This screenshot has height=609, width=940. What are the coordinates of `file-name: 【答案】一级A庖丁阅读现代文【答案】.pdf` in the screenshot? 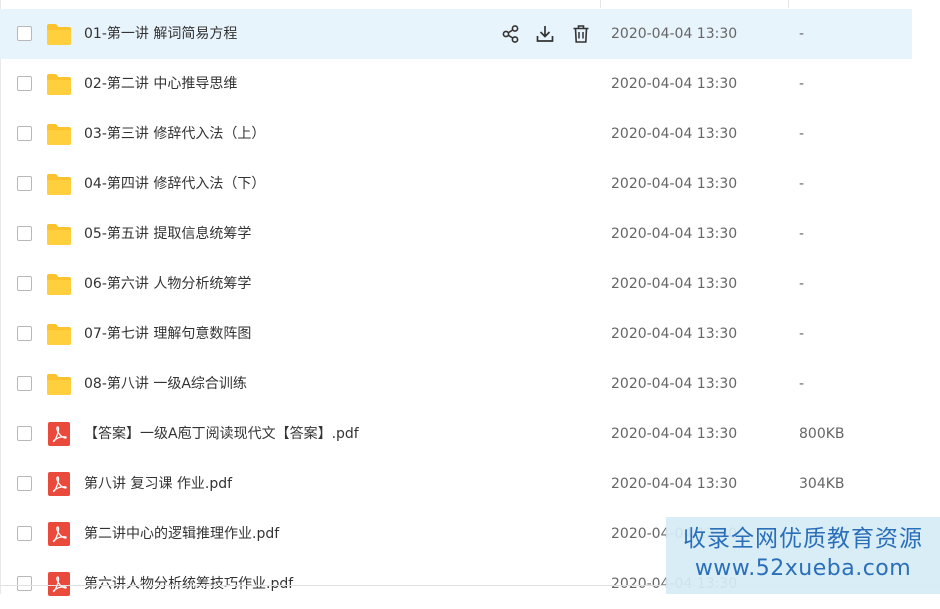 It's located at (221, 434).